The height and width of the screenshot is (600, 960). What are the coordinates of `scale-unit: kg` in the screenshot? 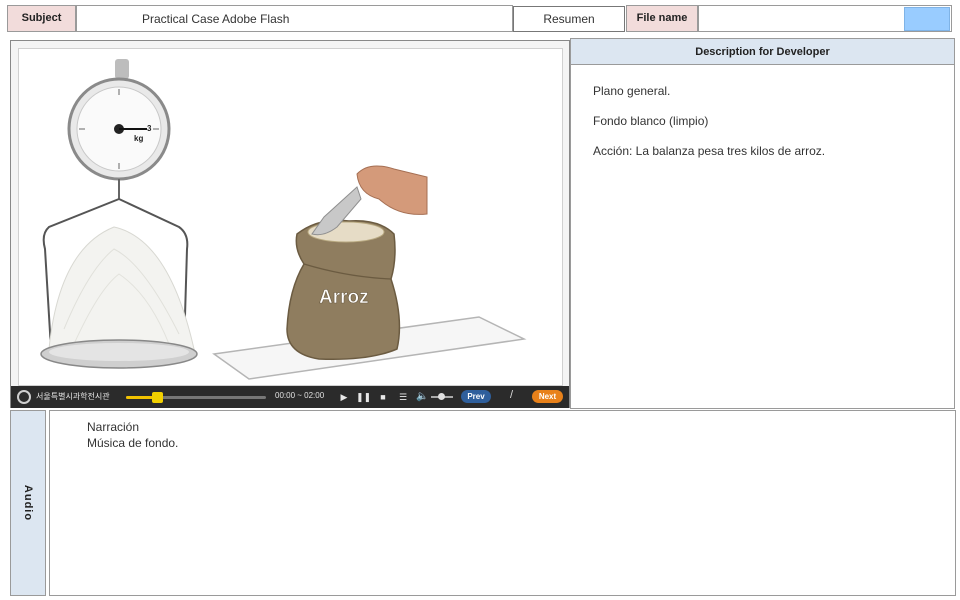 It's located at (138, 138).